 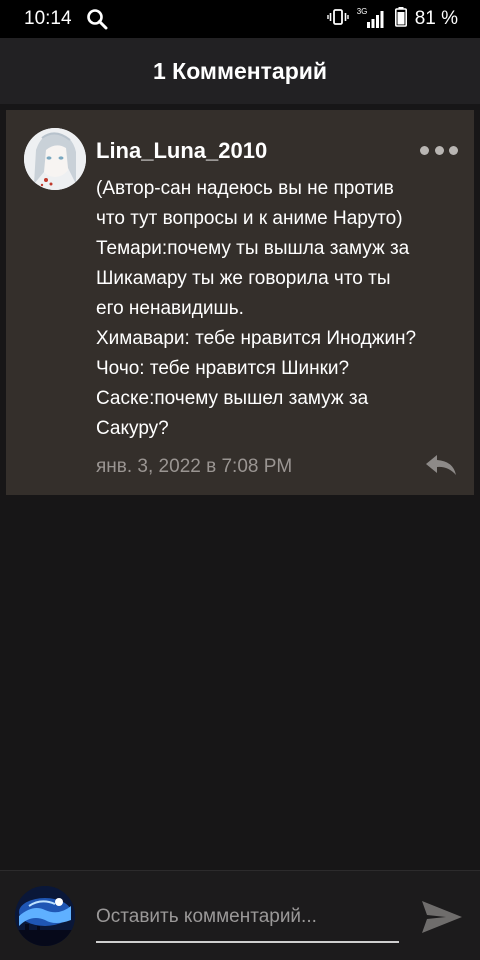 I want to click on comments-header: 1 Комментарий, so click(x=240, y=71).